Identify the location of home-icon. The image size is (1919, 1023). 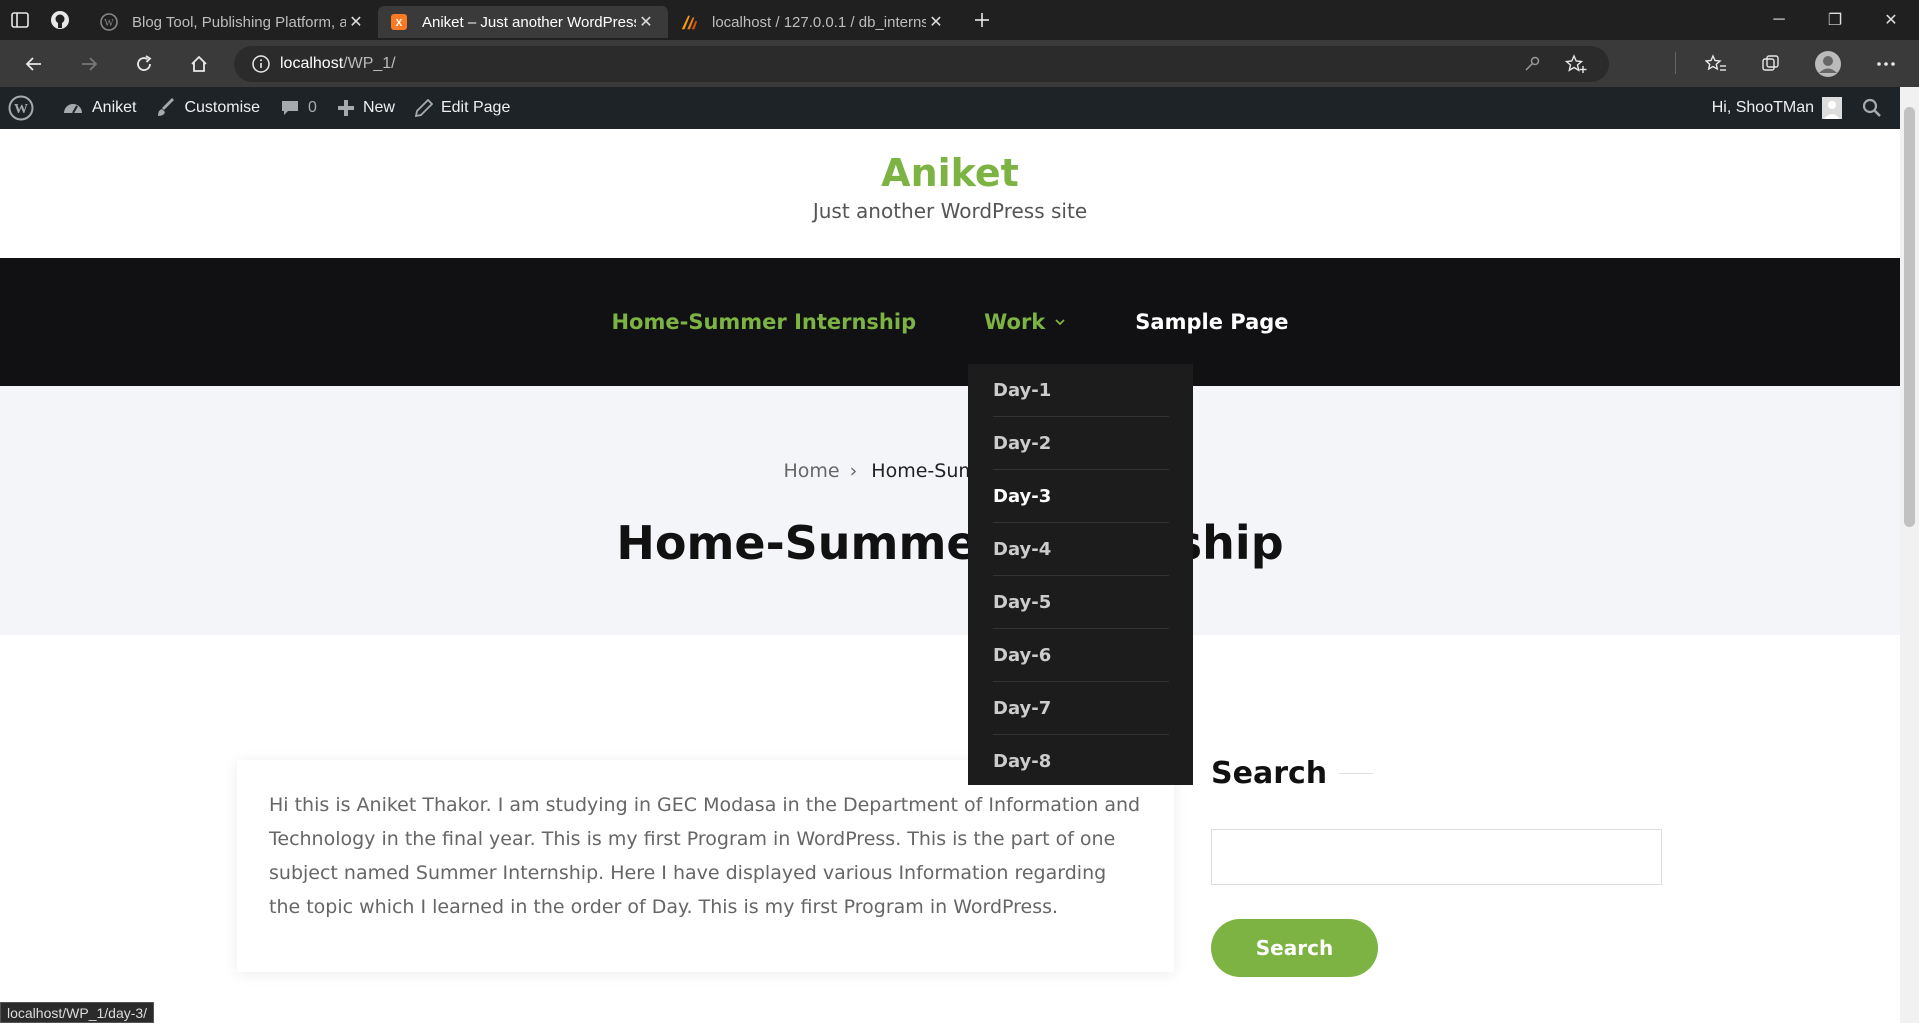
(198, 63).